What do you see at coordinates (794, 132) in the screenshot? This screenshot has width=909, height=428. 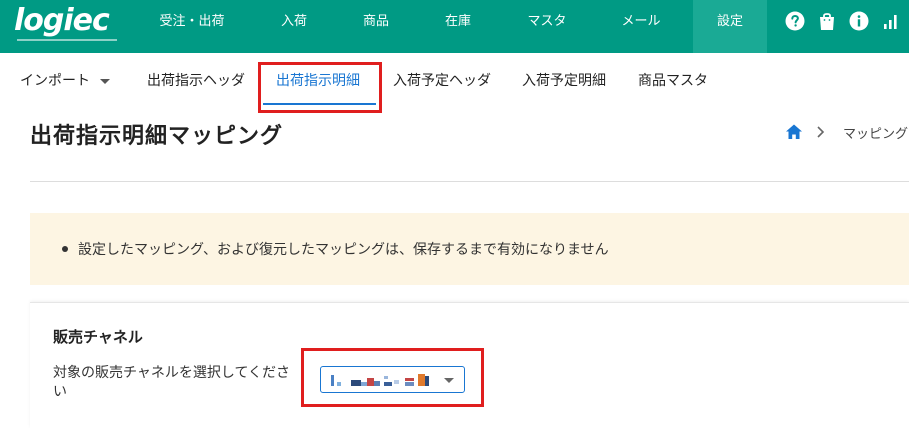 I see `home-icon` at bounding box center [794, 132].